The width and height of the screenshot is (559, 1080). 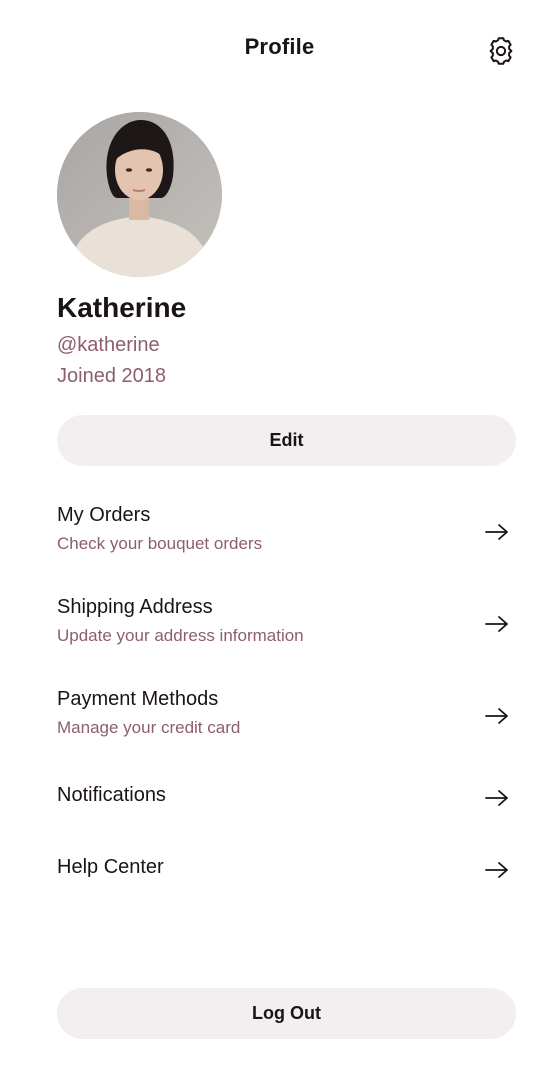 I want to click on page-title: Profile, so click(x=279, y=46).